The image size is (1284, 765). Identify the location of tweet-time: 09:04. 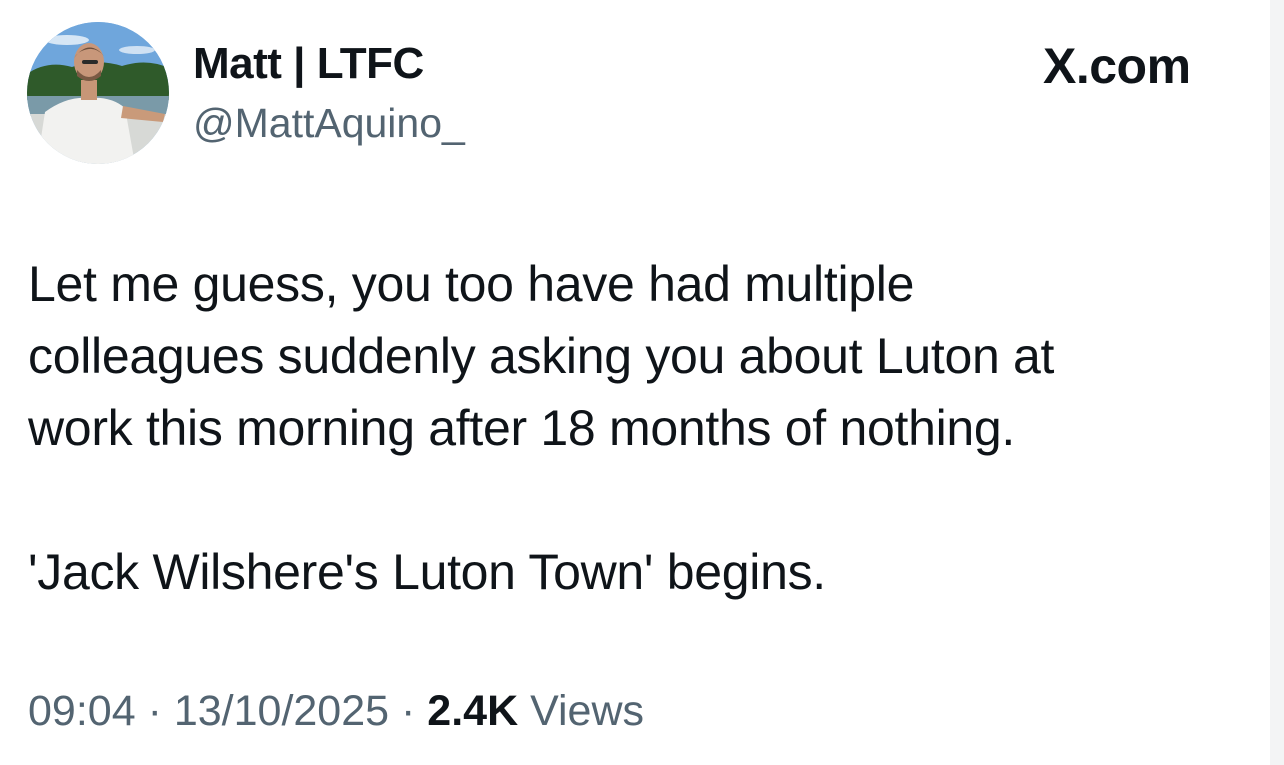
(82, 711).